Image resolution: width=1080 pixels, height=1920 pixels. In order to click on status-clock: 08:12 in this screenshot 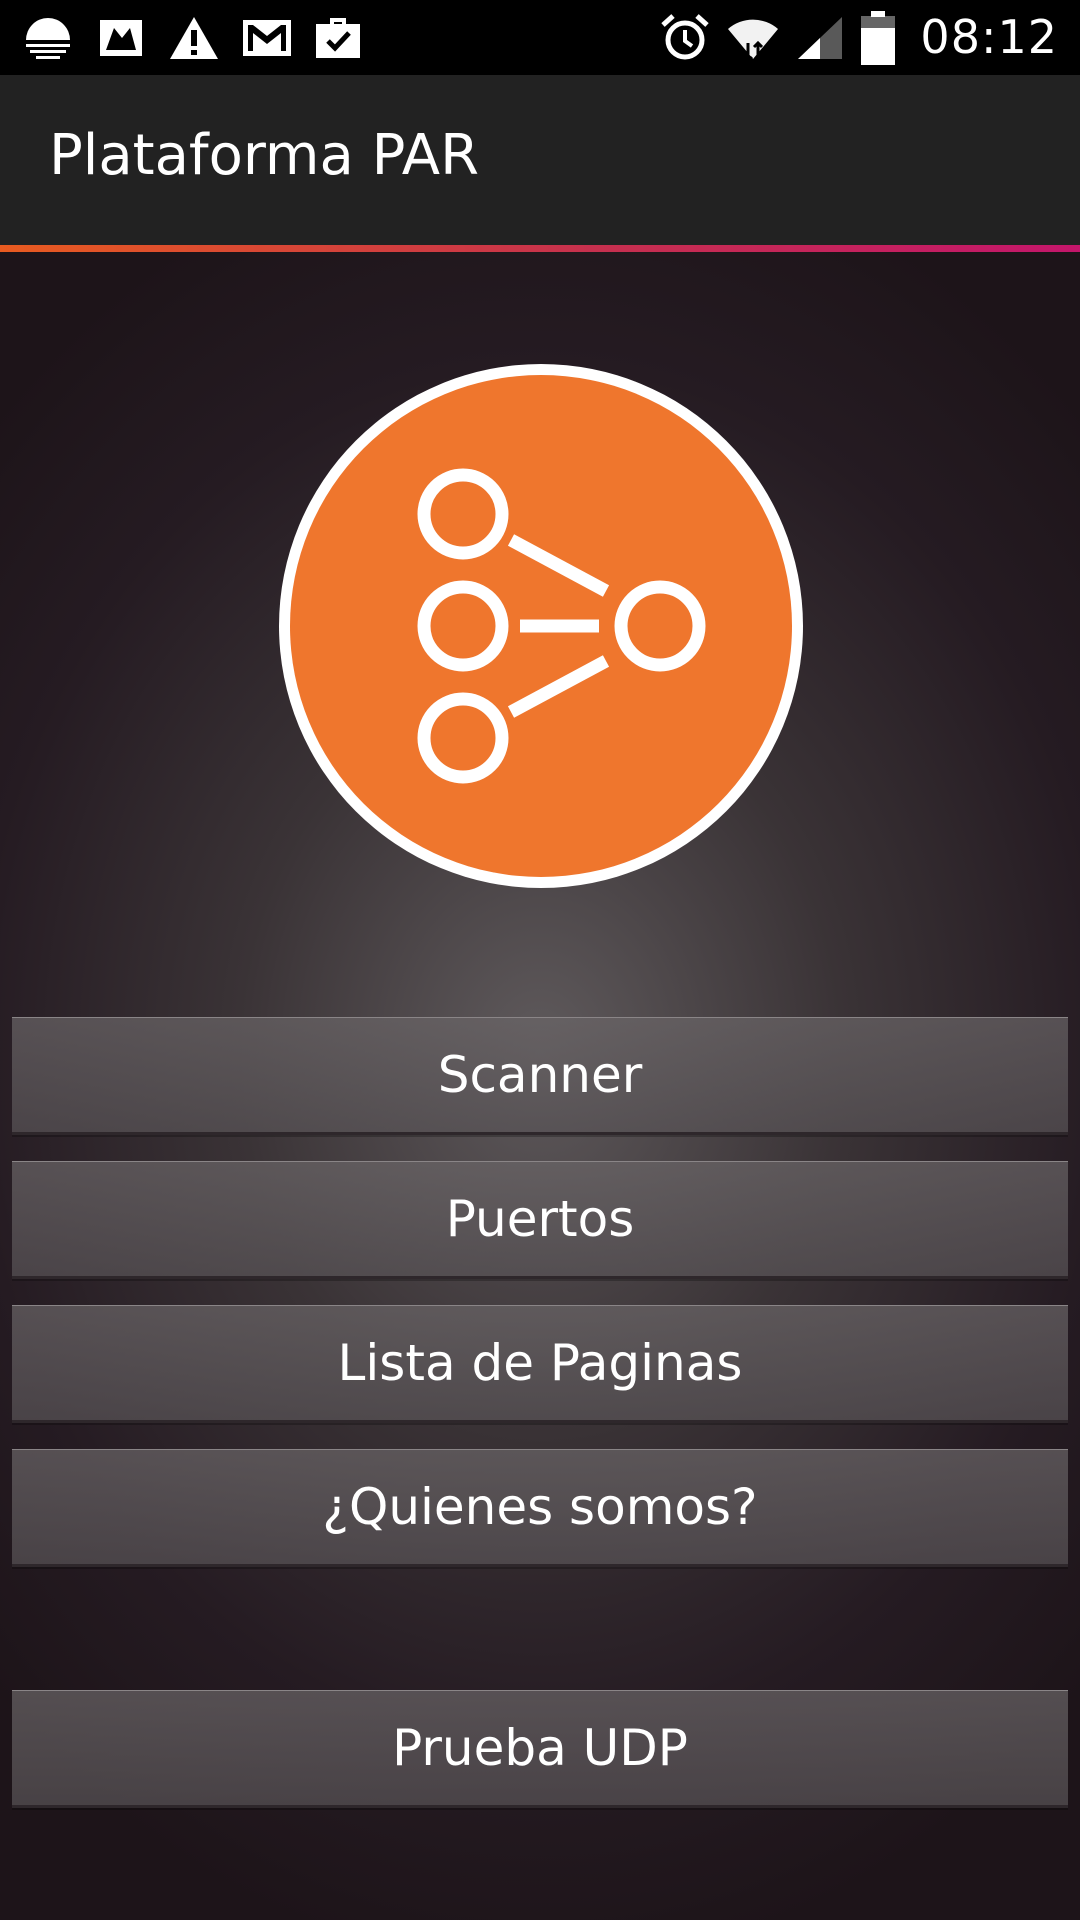, I will do `click(989, 37)`.